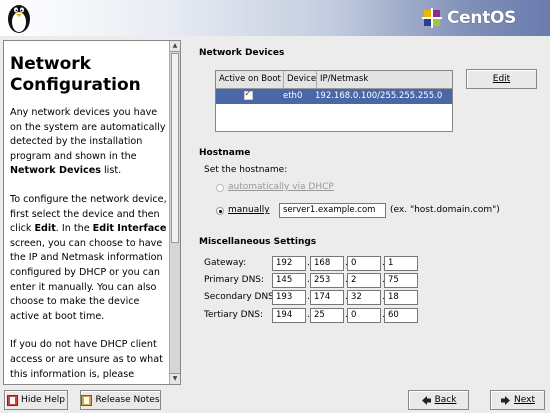  I want to click on next-arrow-icon, so click(506, 400).